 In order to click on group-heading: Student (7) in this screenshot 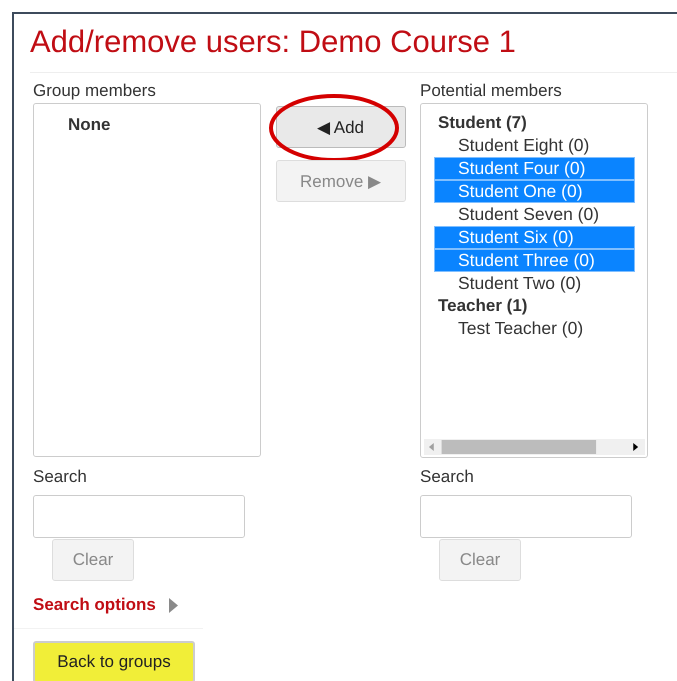, I will do `click(482, 123)`.